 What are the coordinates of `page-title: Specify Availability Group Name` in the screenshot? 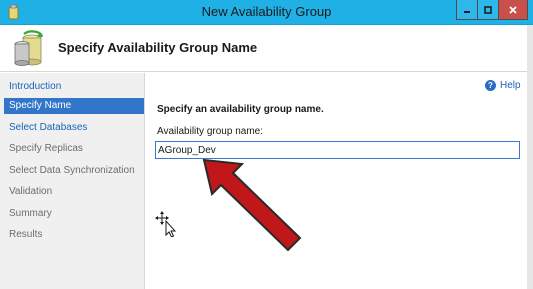 It's located at (158, 47).